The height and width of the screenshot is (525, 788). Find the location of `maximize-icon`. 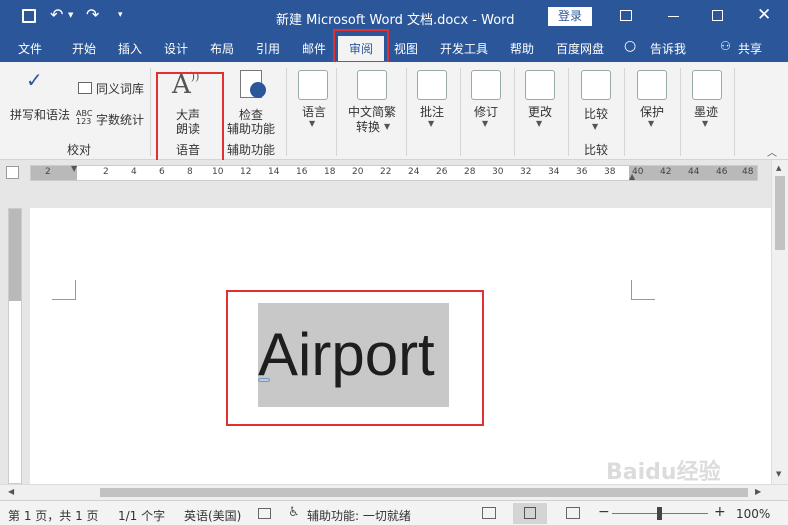

maximize-icon is located at coordinates (717, 15).